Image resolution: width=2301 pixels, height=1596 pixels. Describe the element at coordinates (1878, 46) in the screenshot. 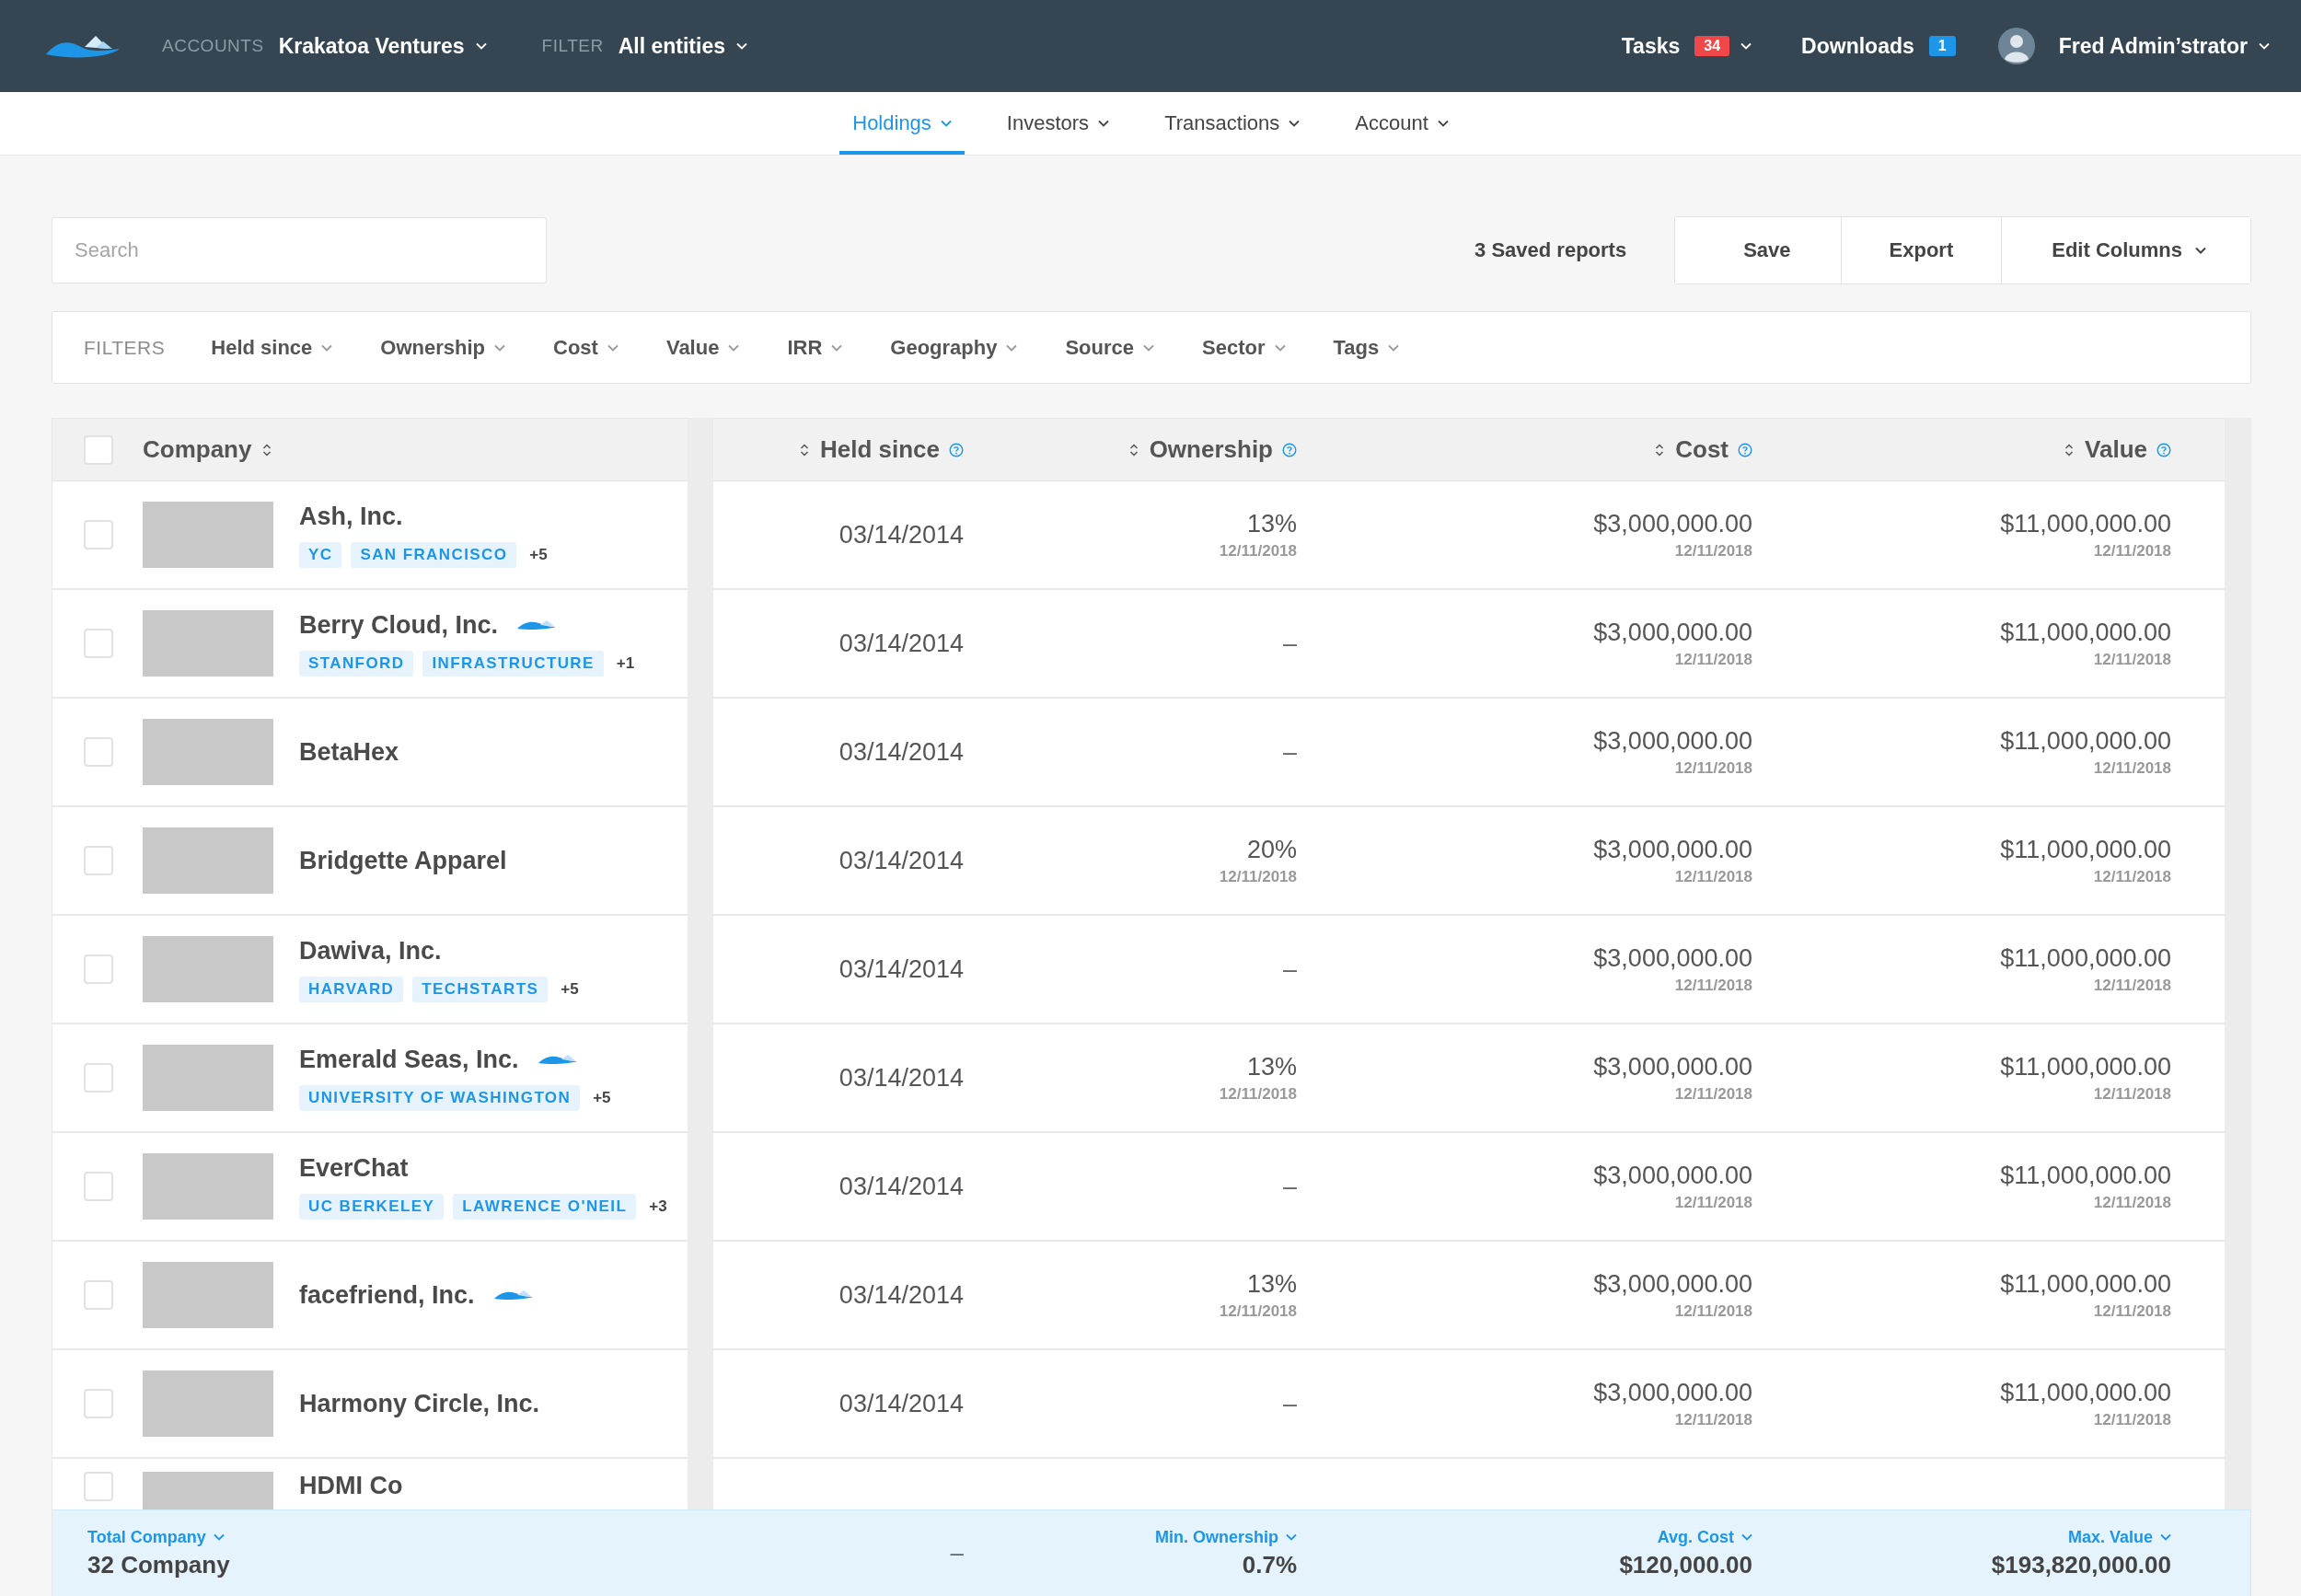

I see `downloads-menu: Downloads 1` at that location.